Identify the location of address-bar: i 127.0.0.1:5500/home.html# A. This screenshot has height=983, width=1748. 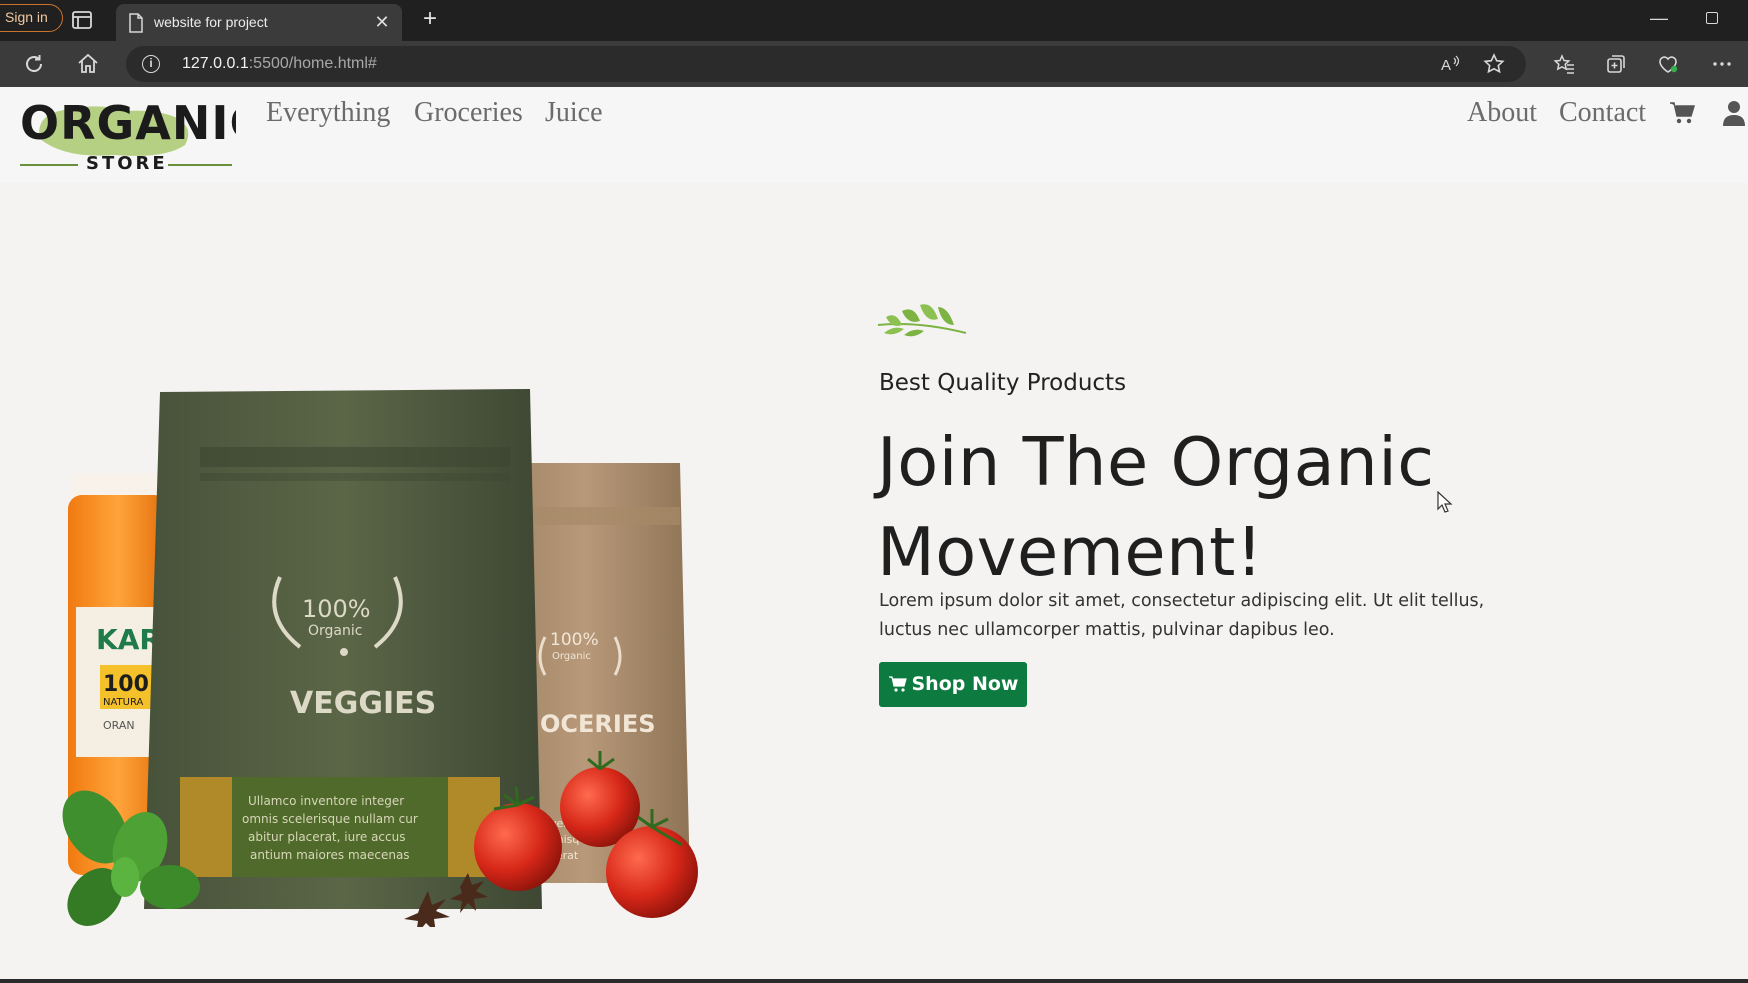
(826, 64).